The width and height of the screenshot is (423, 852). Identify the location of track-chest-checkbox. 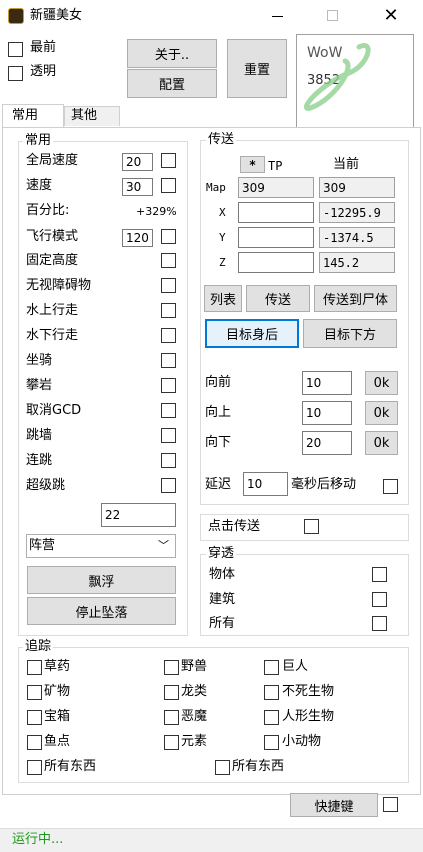
(34, 717).